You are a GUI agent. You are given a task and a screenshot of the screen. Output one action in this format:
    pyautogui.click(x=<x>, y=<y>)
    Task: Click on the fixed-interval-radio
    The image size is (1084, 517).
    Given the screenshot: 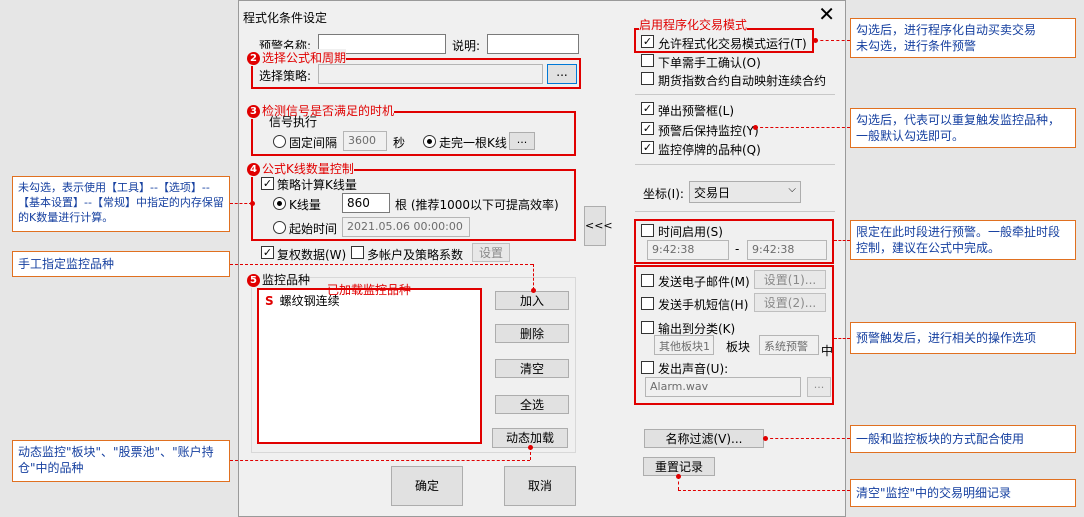 What is the action you would take?
    pyautogui.click(x=279, y=141)
    